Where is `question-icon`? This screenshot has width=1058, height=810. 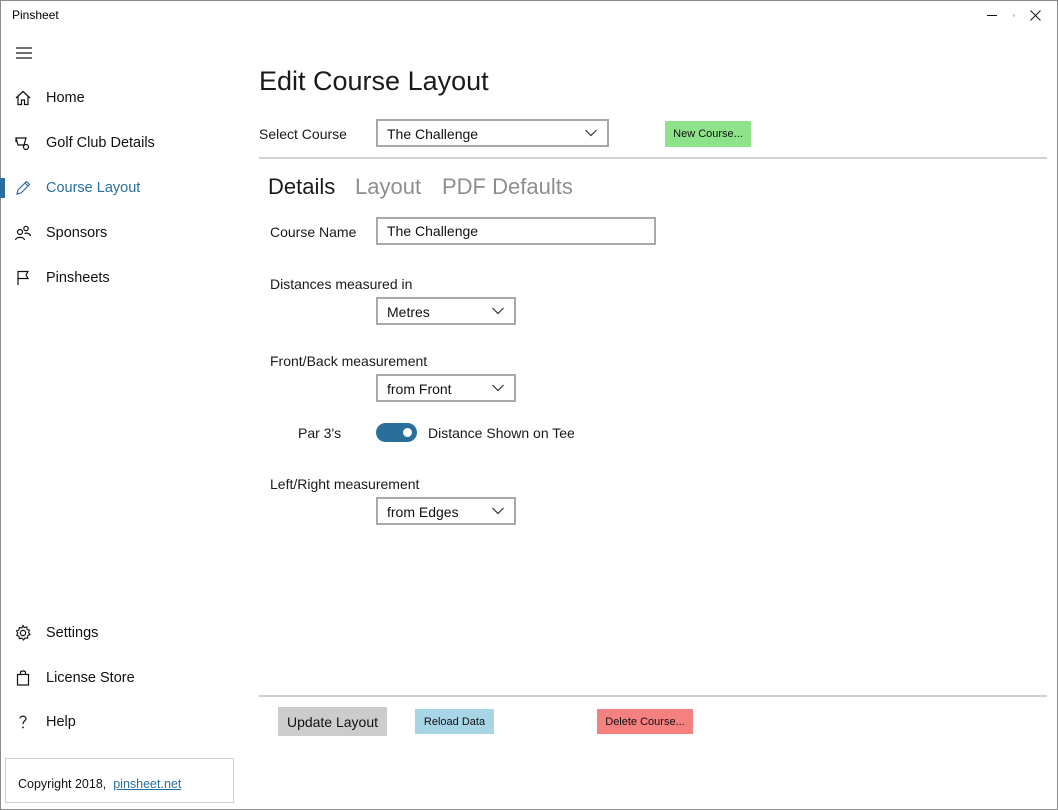 question-icon is located at coordinates (23, 722).